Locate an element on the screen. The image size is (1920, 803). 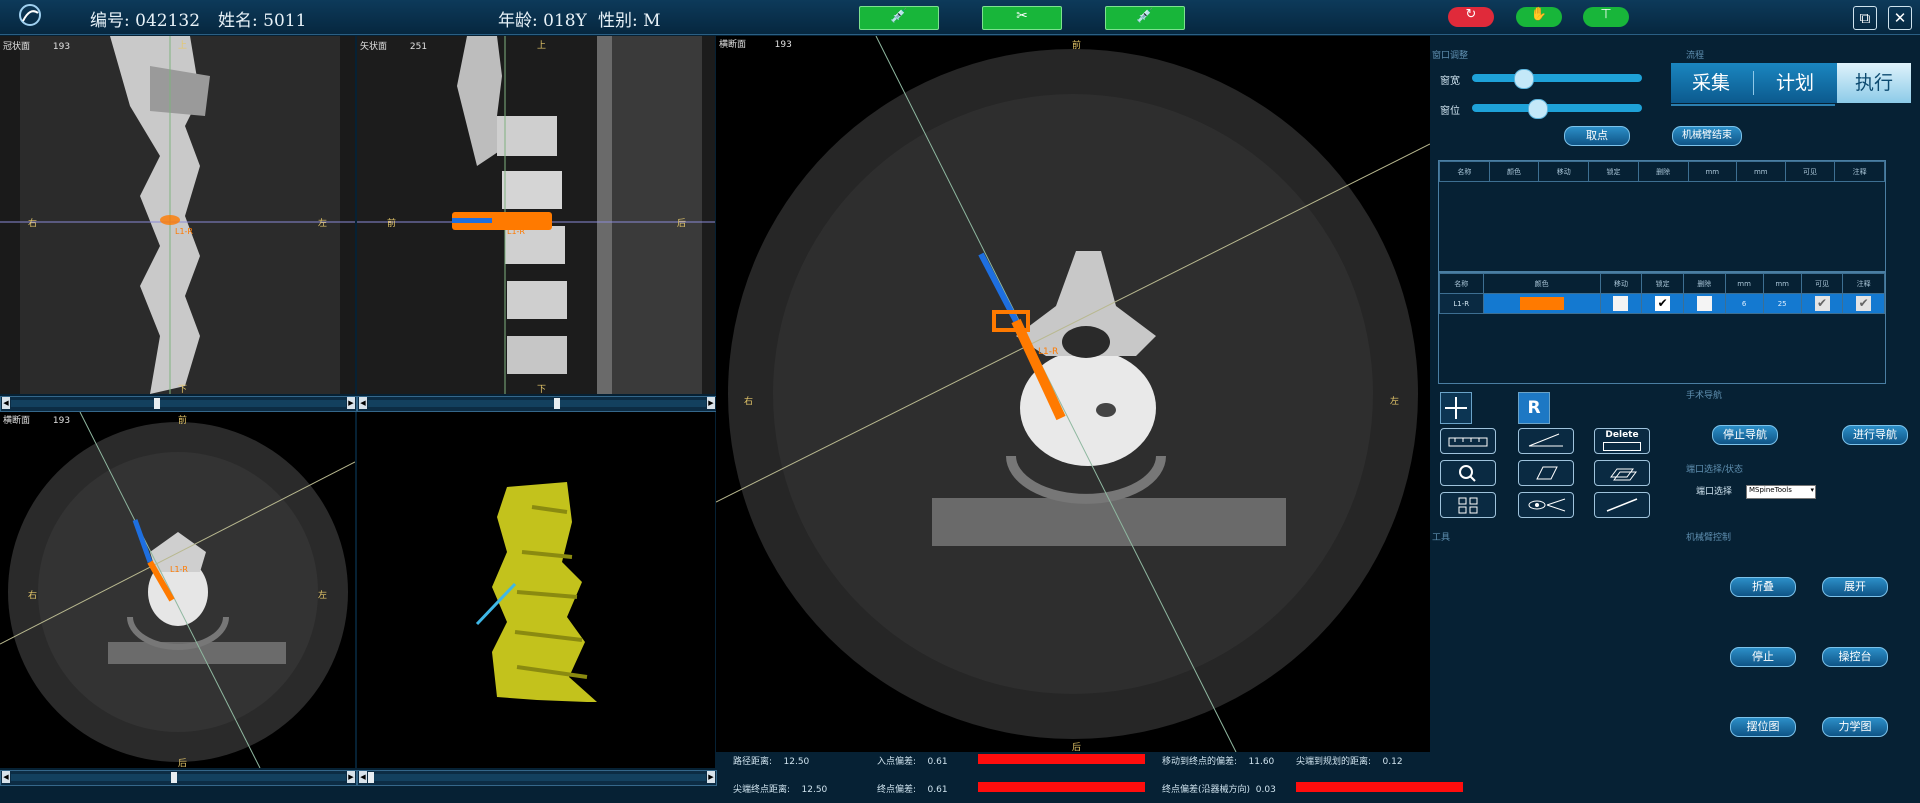
hand-icon: ✋ is located at coordinates (1539, 14).